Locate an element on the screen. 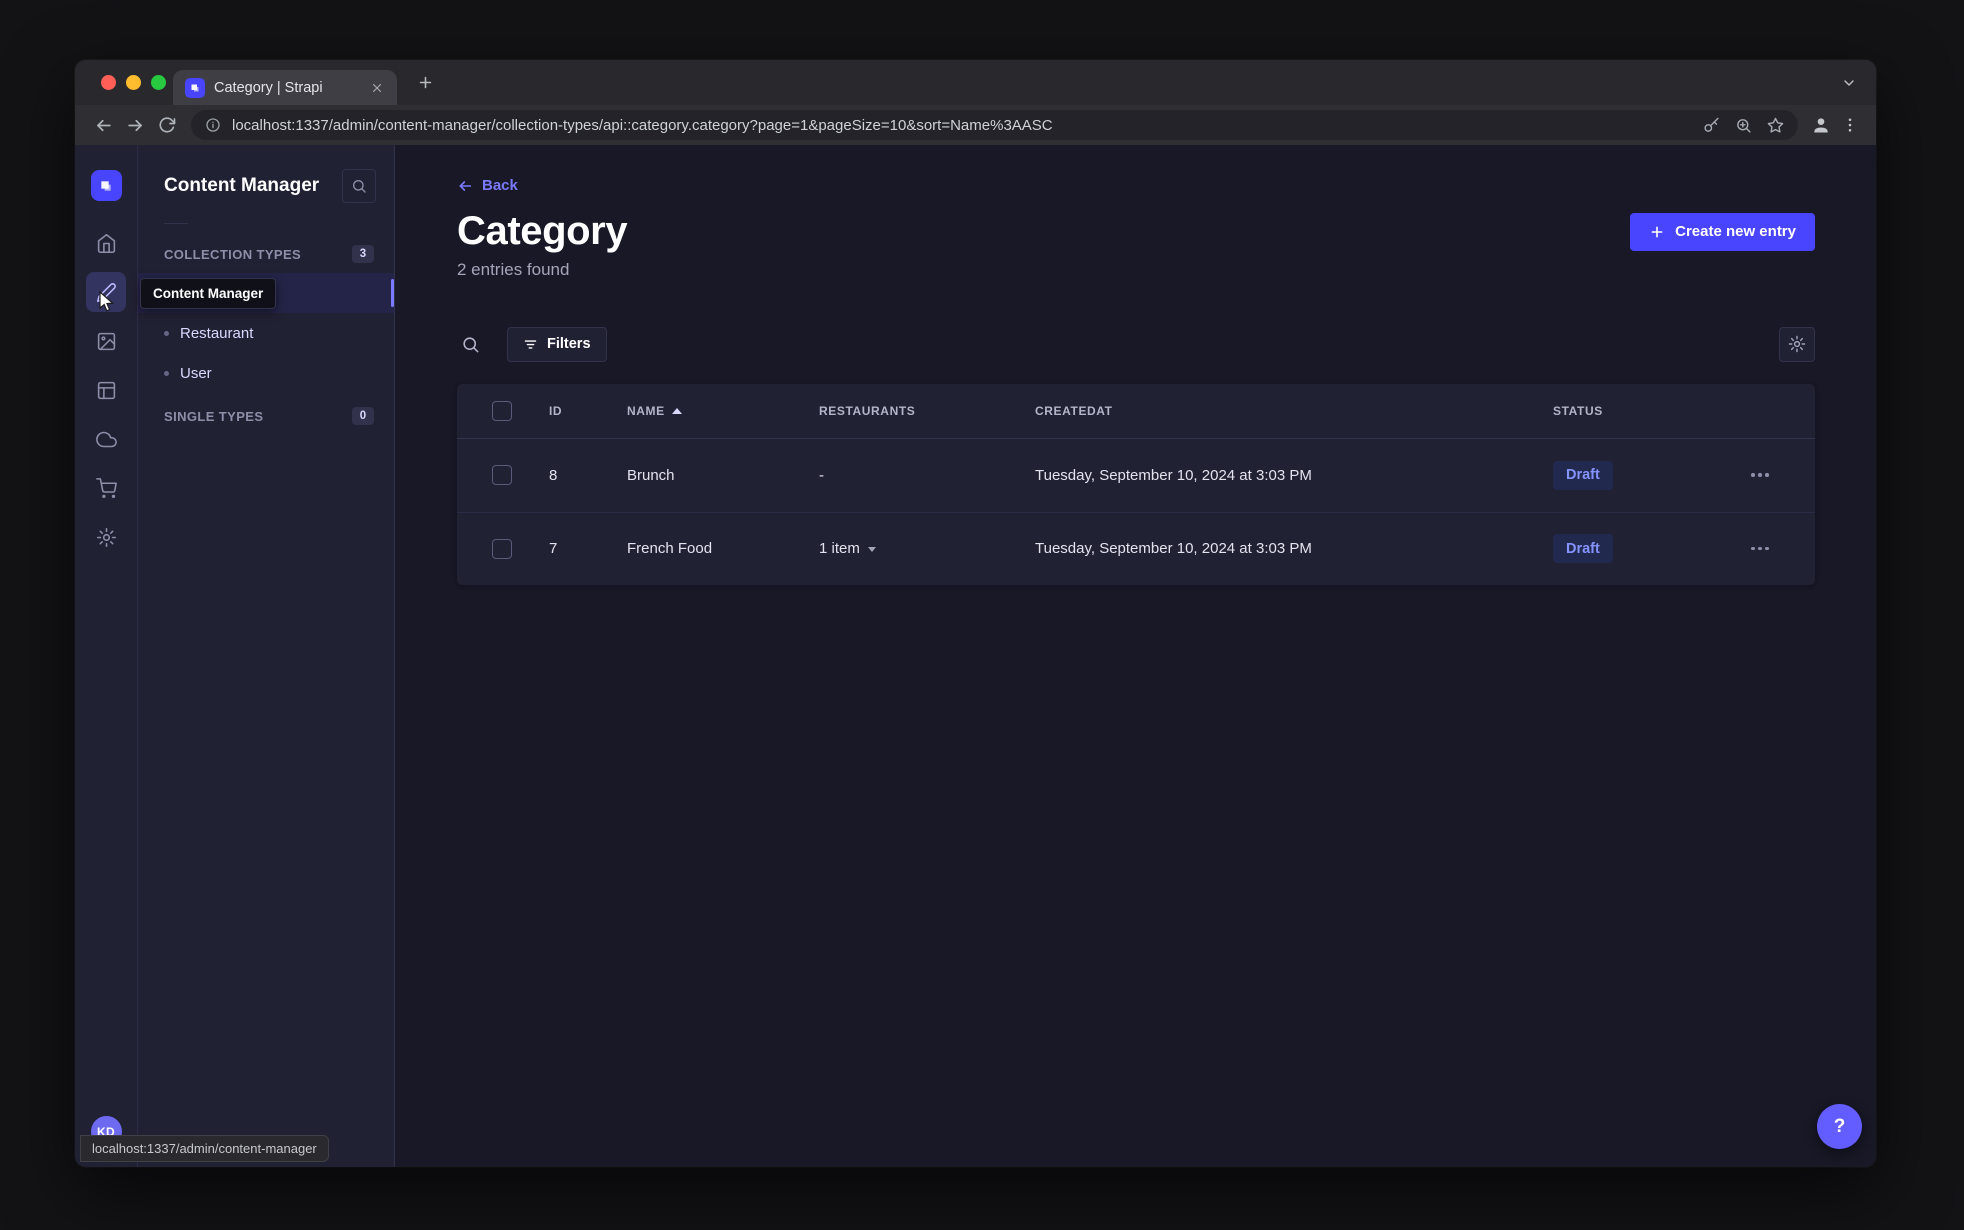 This screenshot has height=1230, width=1964. cell-id: 7 is located at coordinates (553, 548).